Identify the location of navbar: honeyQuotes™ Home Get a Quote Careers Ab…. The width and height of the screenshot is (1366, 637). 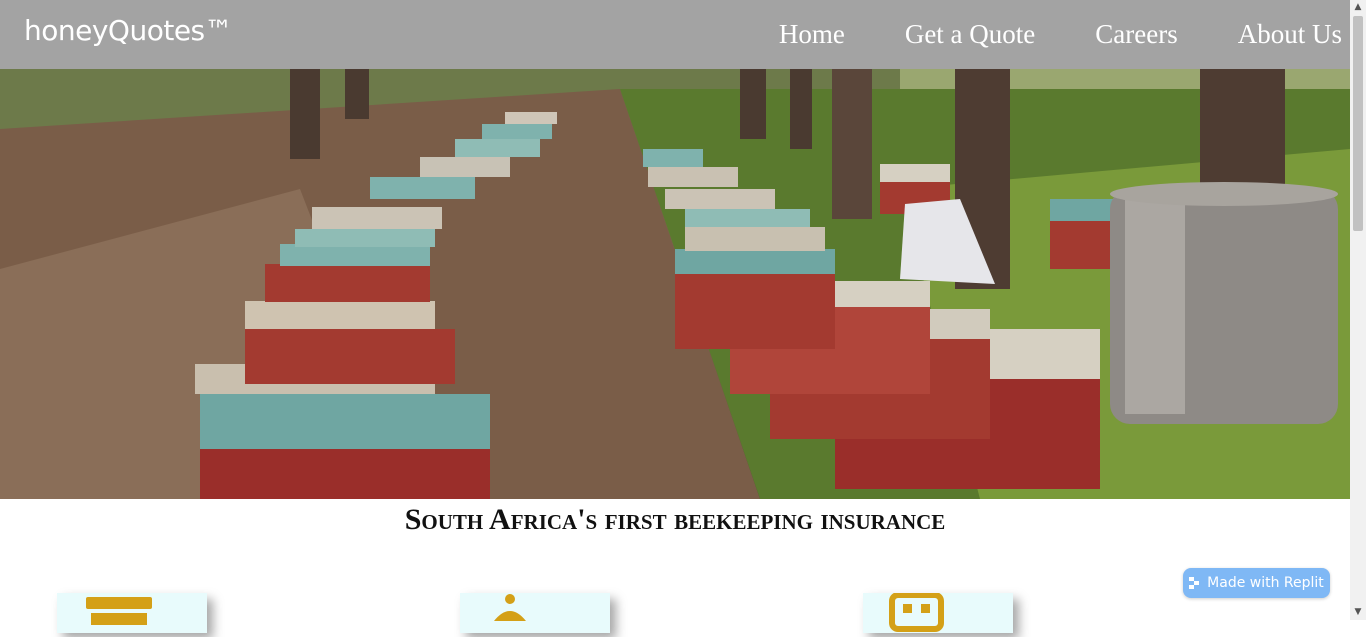
(675, 34).